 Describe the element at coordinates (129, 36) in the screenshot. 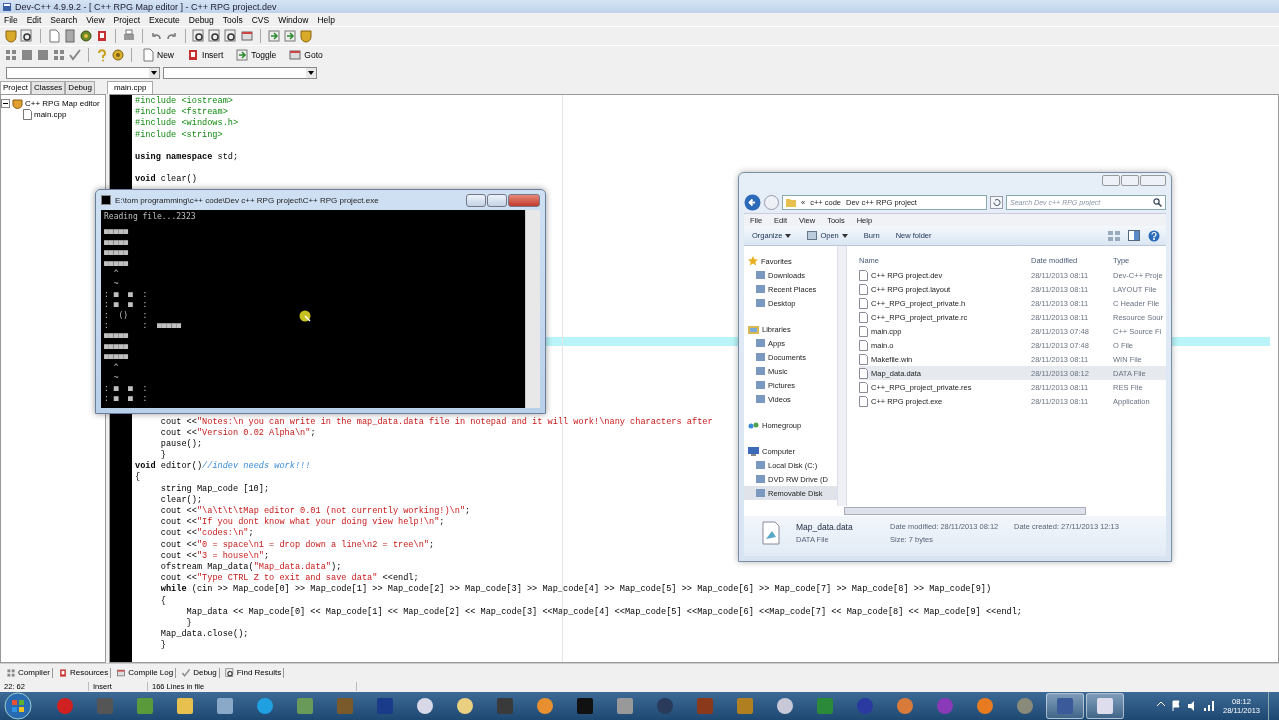

I see `printer-icon` at that location.